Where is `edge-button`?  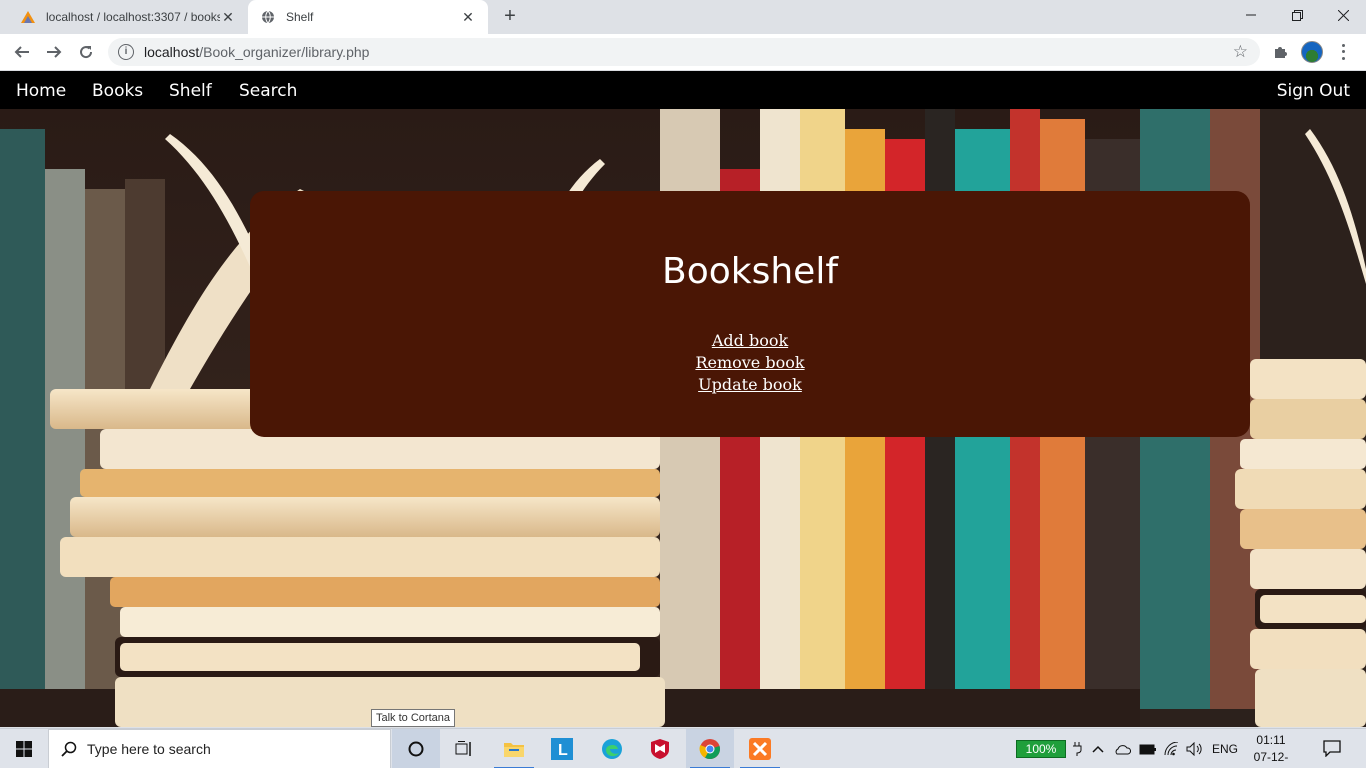 edge-button is located at coordinates (612, 748).